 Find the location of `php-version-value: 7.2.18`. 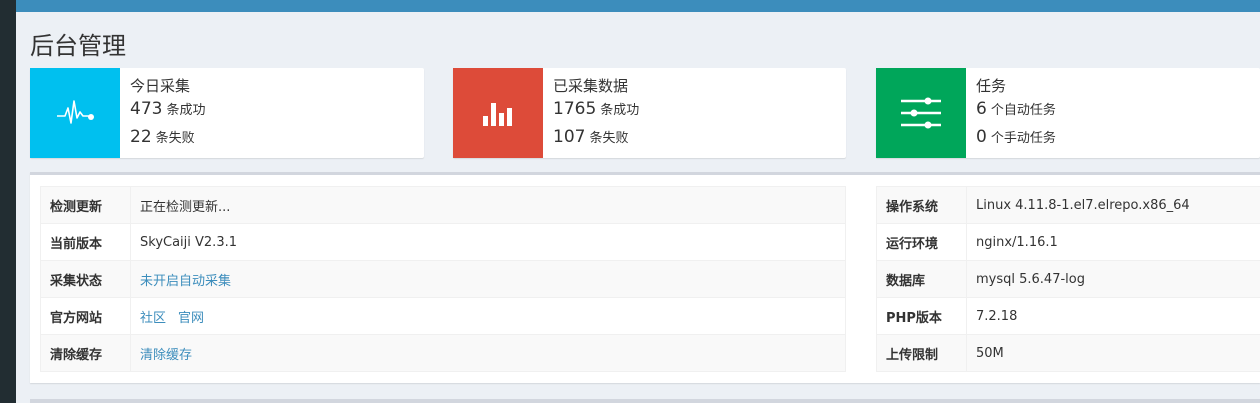

php-version-value: 7.2.18 is located at coordinates (997, 316).